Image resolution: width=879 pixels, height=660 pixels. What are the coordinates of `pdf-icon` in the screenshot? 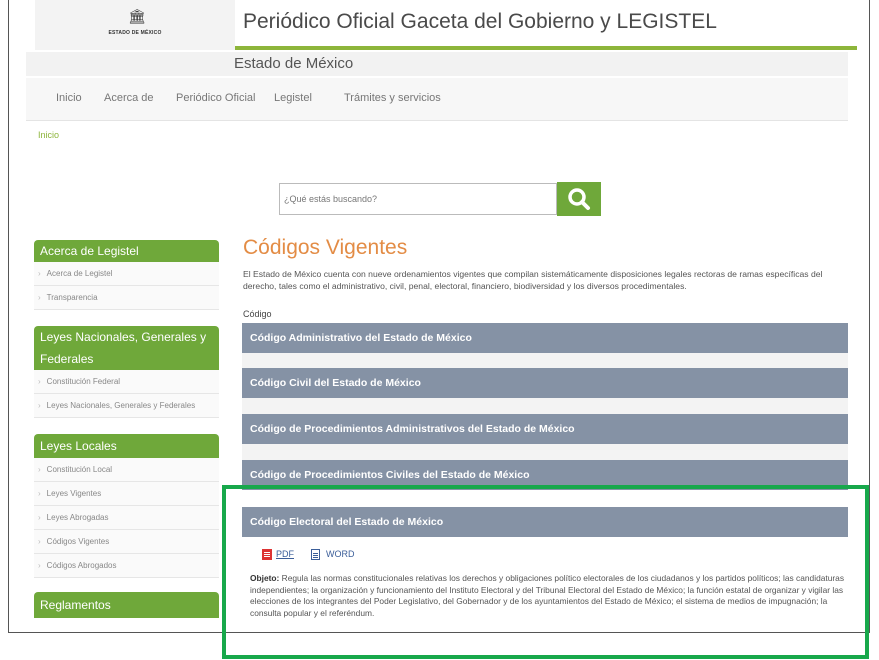 It's located at (267, 554).